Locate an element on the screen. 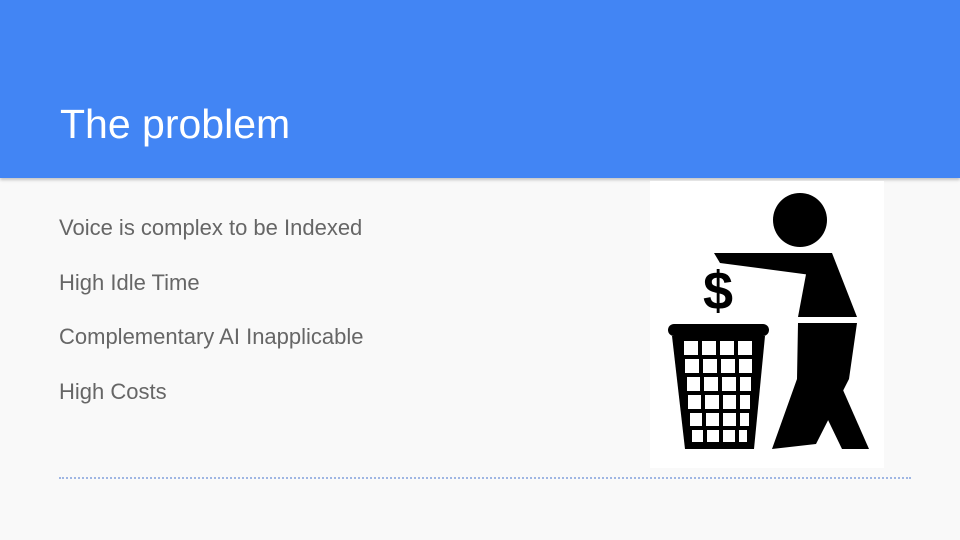  bullet-item: Complementary AI Inapplicable is located at coordinates (211, 336).